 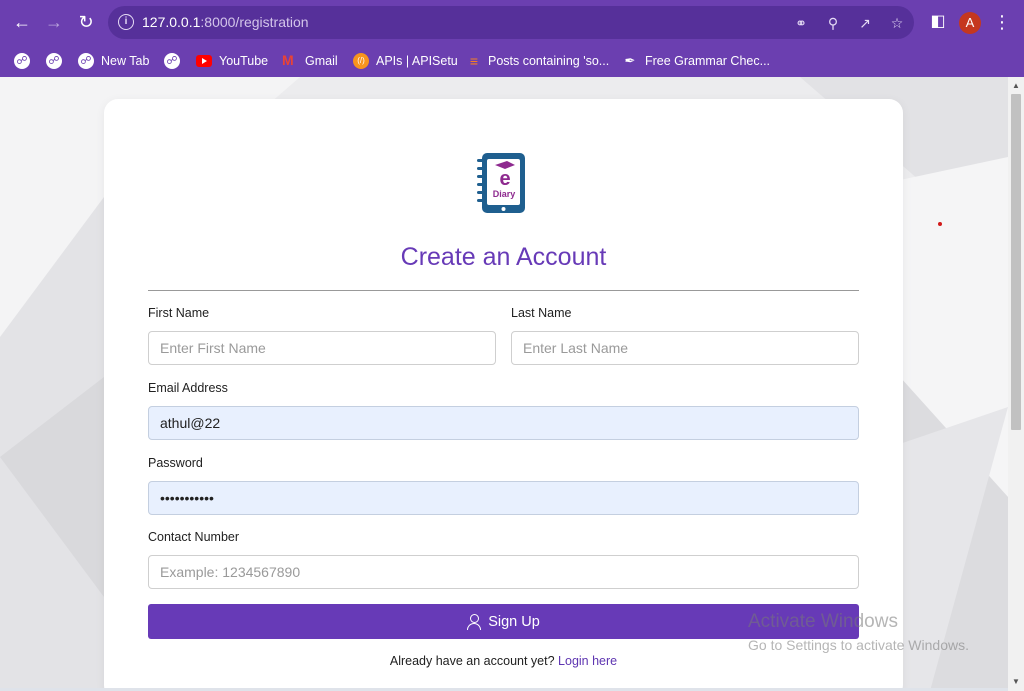 What do you see at coordinates (858, 645) in the screenshot?
I see `activate-windows-subtitle: Go to Settings to activate Windows.` at bounding box center [858, 645].